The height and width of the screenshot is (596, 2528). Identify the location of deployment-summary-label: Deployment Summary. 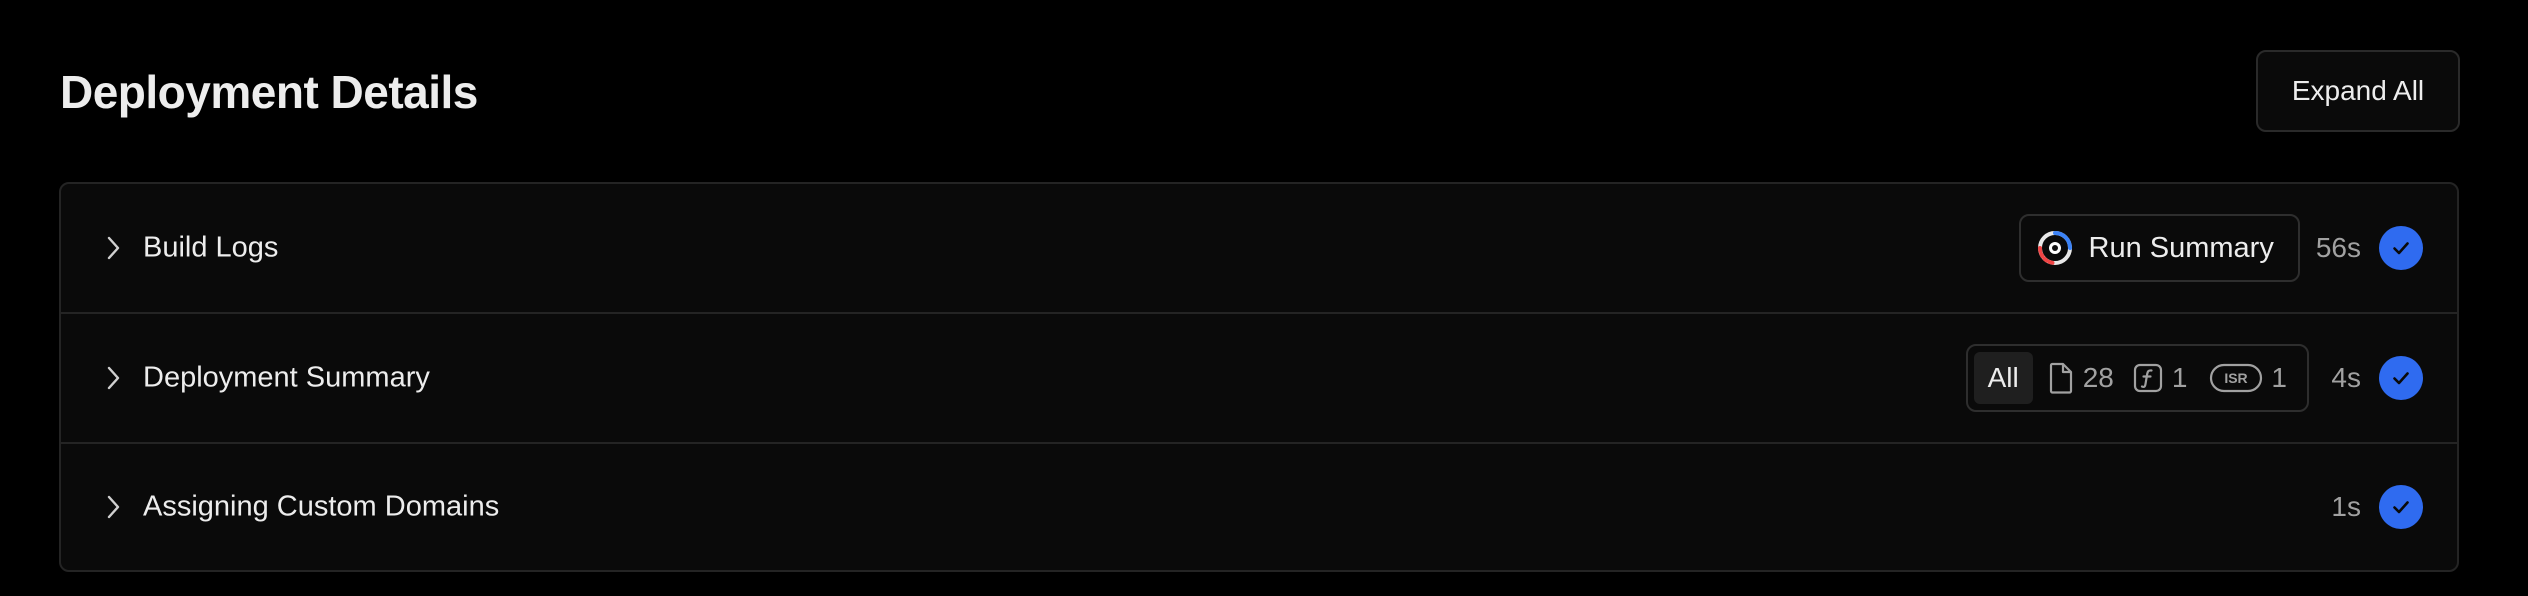
(286, 377).